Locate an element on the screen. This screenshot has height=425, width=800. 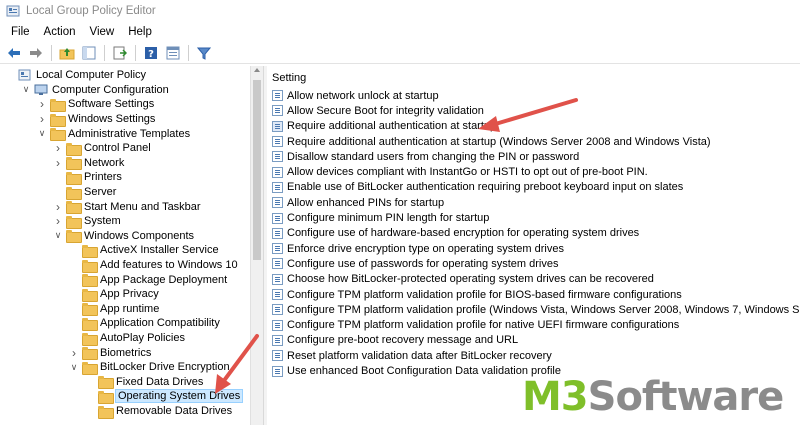
tree-item: Printers is located at coordinates (87, 177).